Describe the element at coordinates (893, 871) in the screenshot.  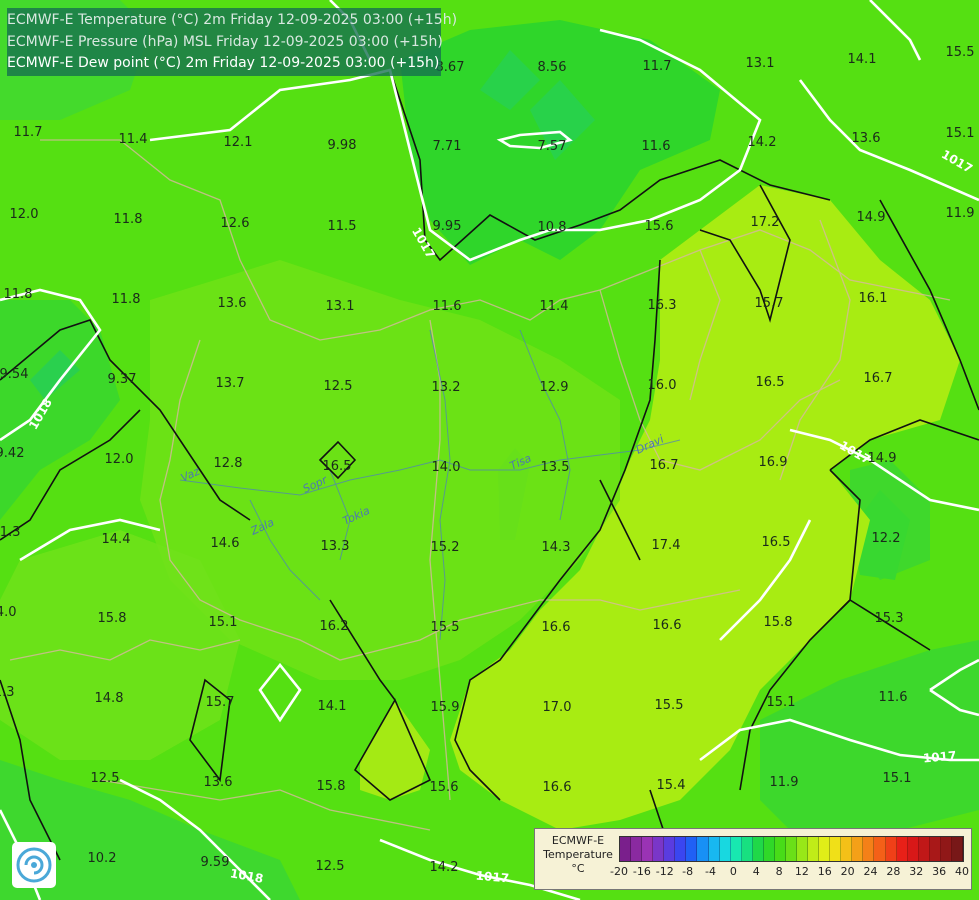
I see `legend-tick-label: 28` at that location.